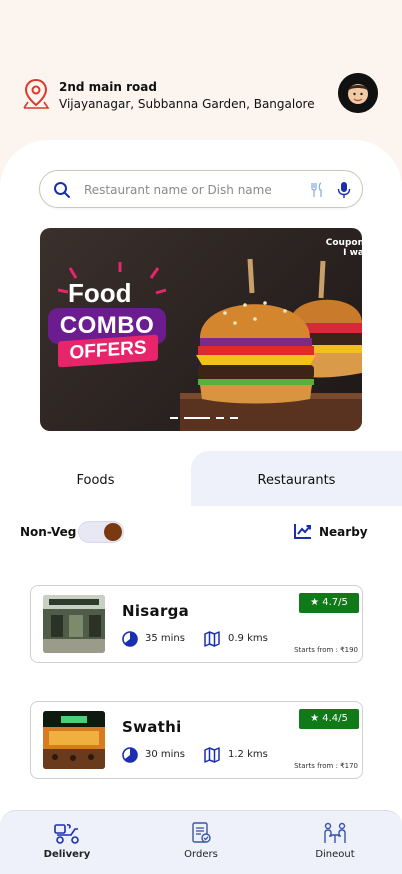 The image size is (402, 874). I want to click on banner-title-food: Food, so click(100, 293).